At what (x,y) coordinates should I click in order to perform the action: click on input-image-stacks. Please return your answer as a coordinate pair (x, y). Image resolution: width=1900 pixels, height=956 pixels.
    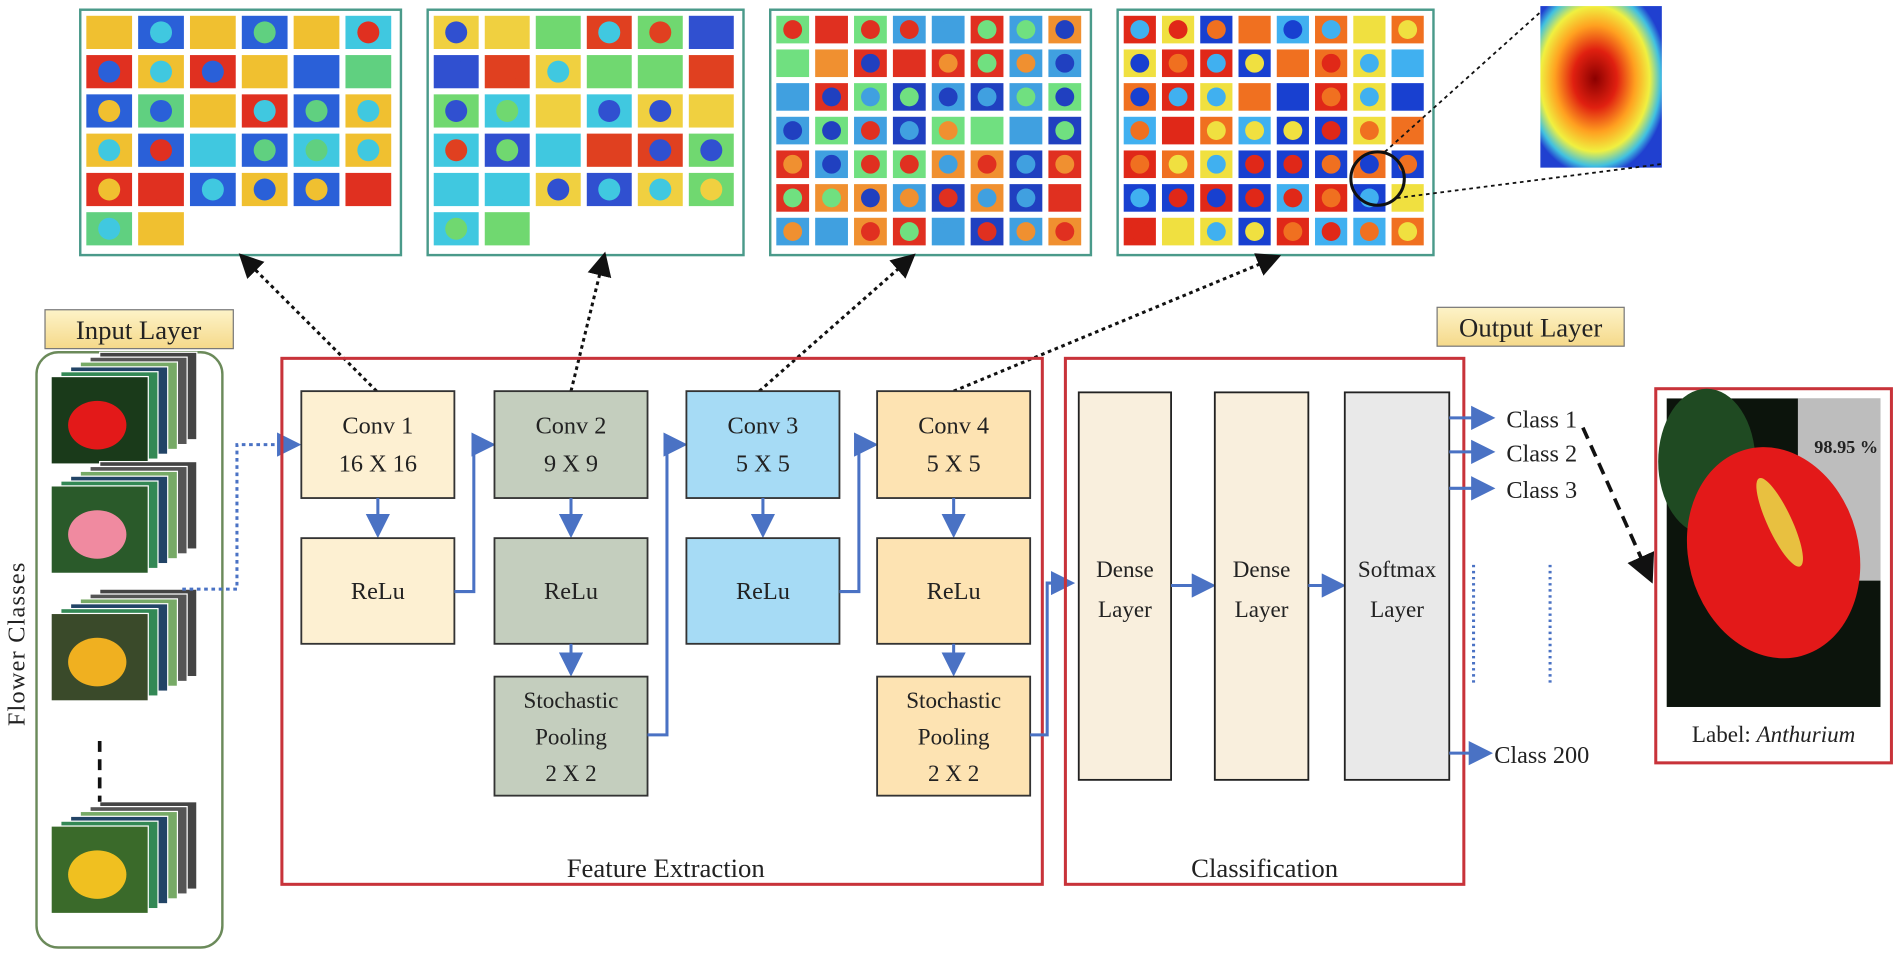
    Looking at the image, I should click on (124, 633).